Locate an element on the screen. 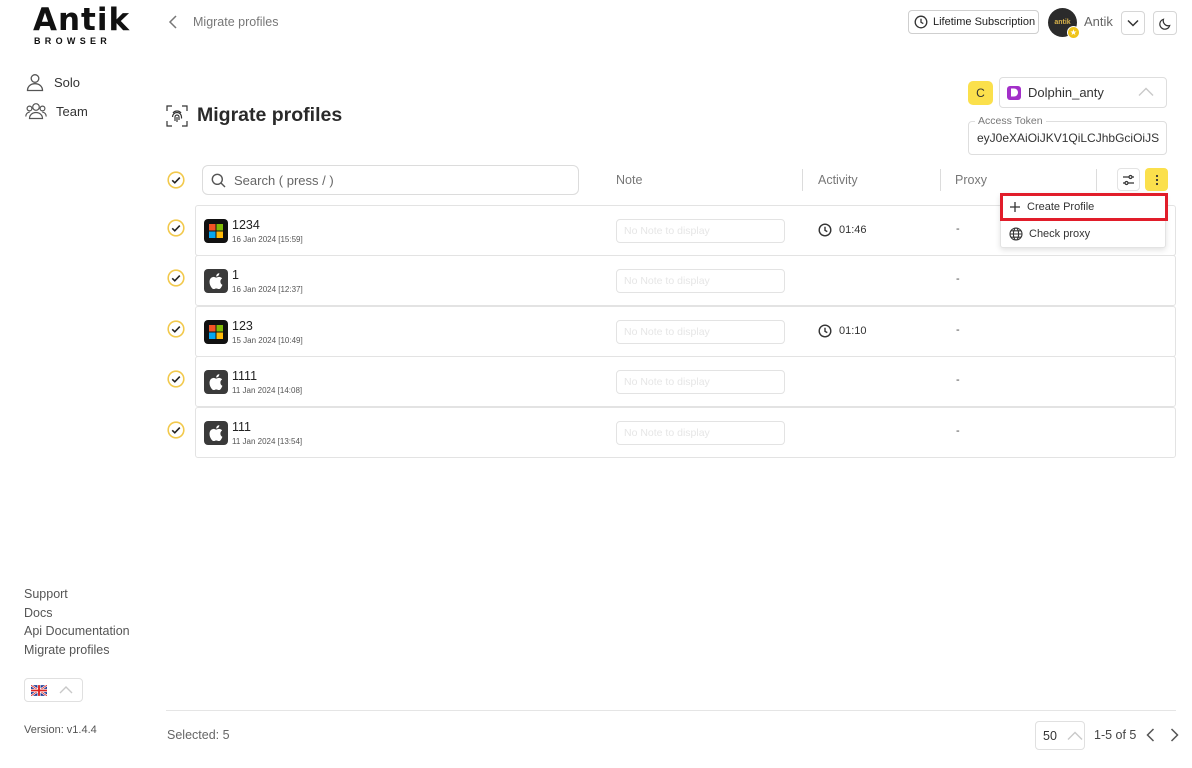  column-settings-button is located at coordinates (1128, 179).